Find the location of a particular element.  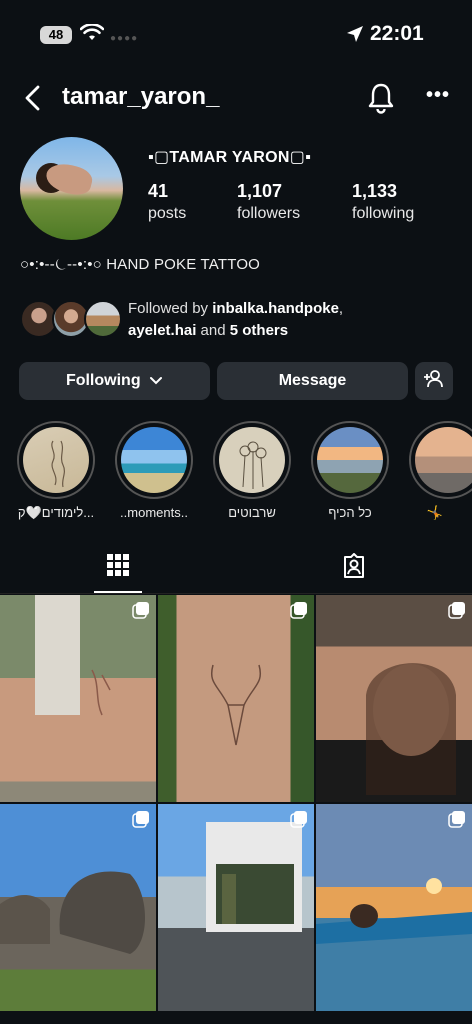

mutual-followers-avatars is located at coordinates (71, 320).